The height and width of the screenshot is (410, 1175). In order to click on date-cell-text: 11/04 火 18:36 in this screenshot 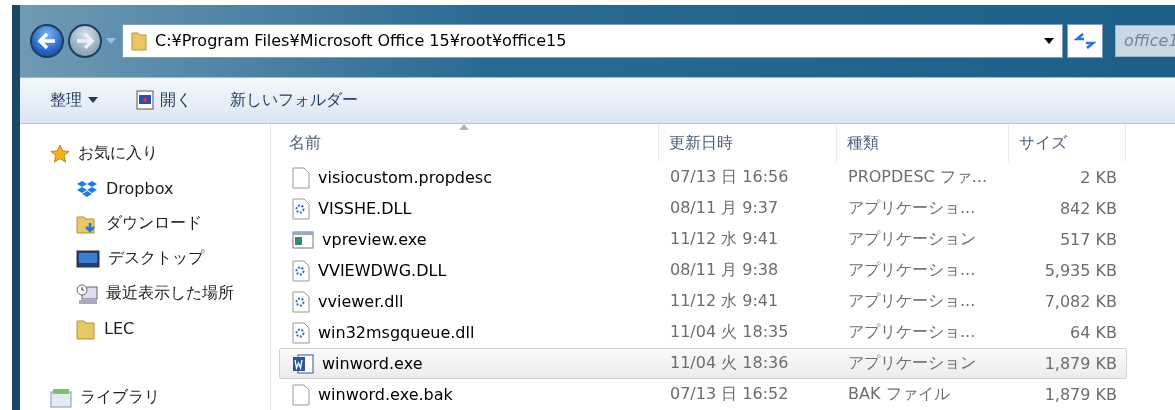, I will do `click(729, 363)`.